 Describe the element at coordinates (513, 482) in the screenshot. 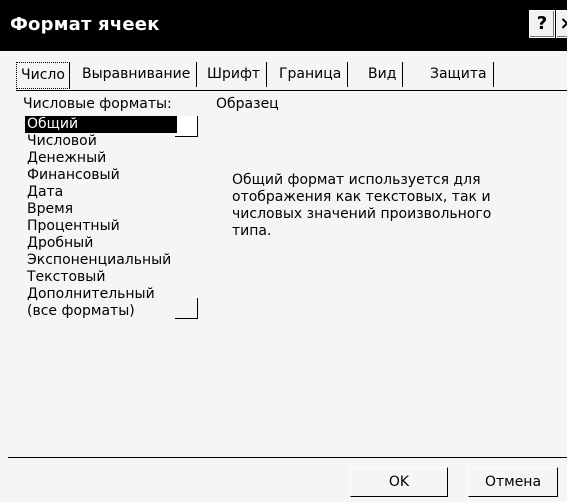

I see `cancel-button: Отмена` at that location.